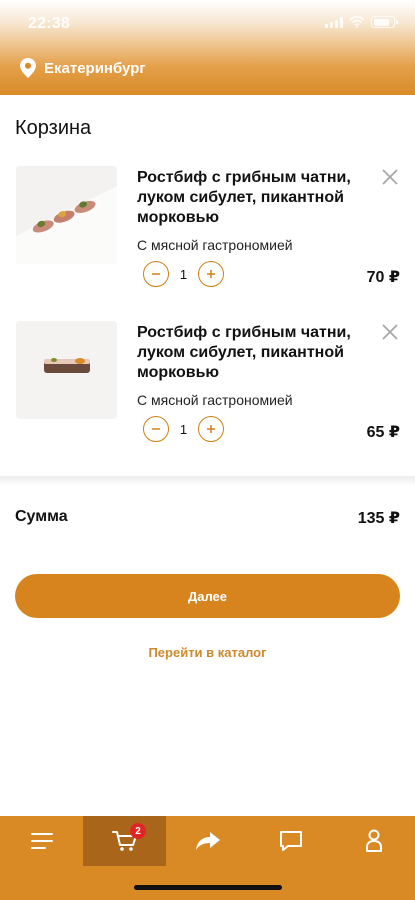  What do you see at coordinates (383, 277) in the screenshot?
I see `item-price: 70 ₽` at bounding box center [383, 277].